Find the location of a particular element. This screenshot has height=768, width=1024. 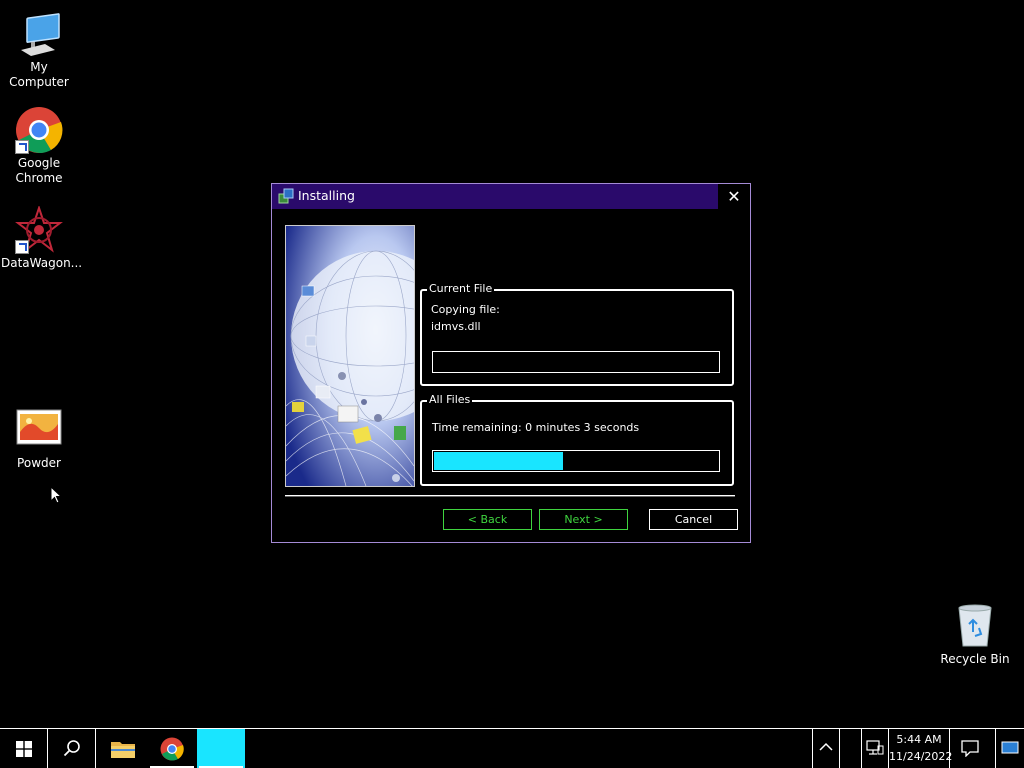

desktop-preview-icon is located at coordinates (1010, 747).